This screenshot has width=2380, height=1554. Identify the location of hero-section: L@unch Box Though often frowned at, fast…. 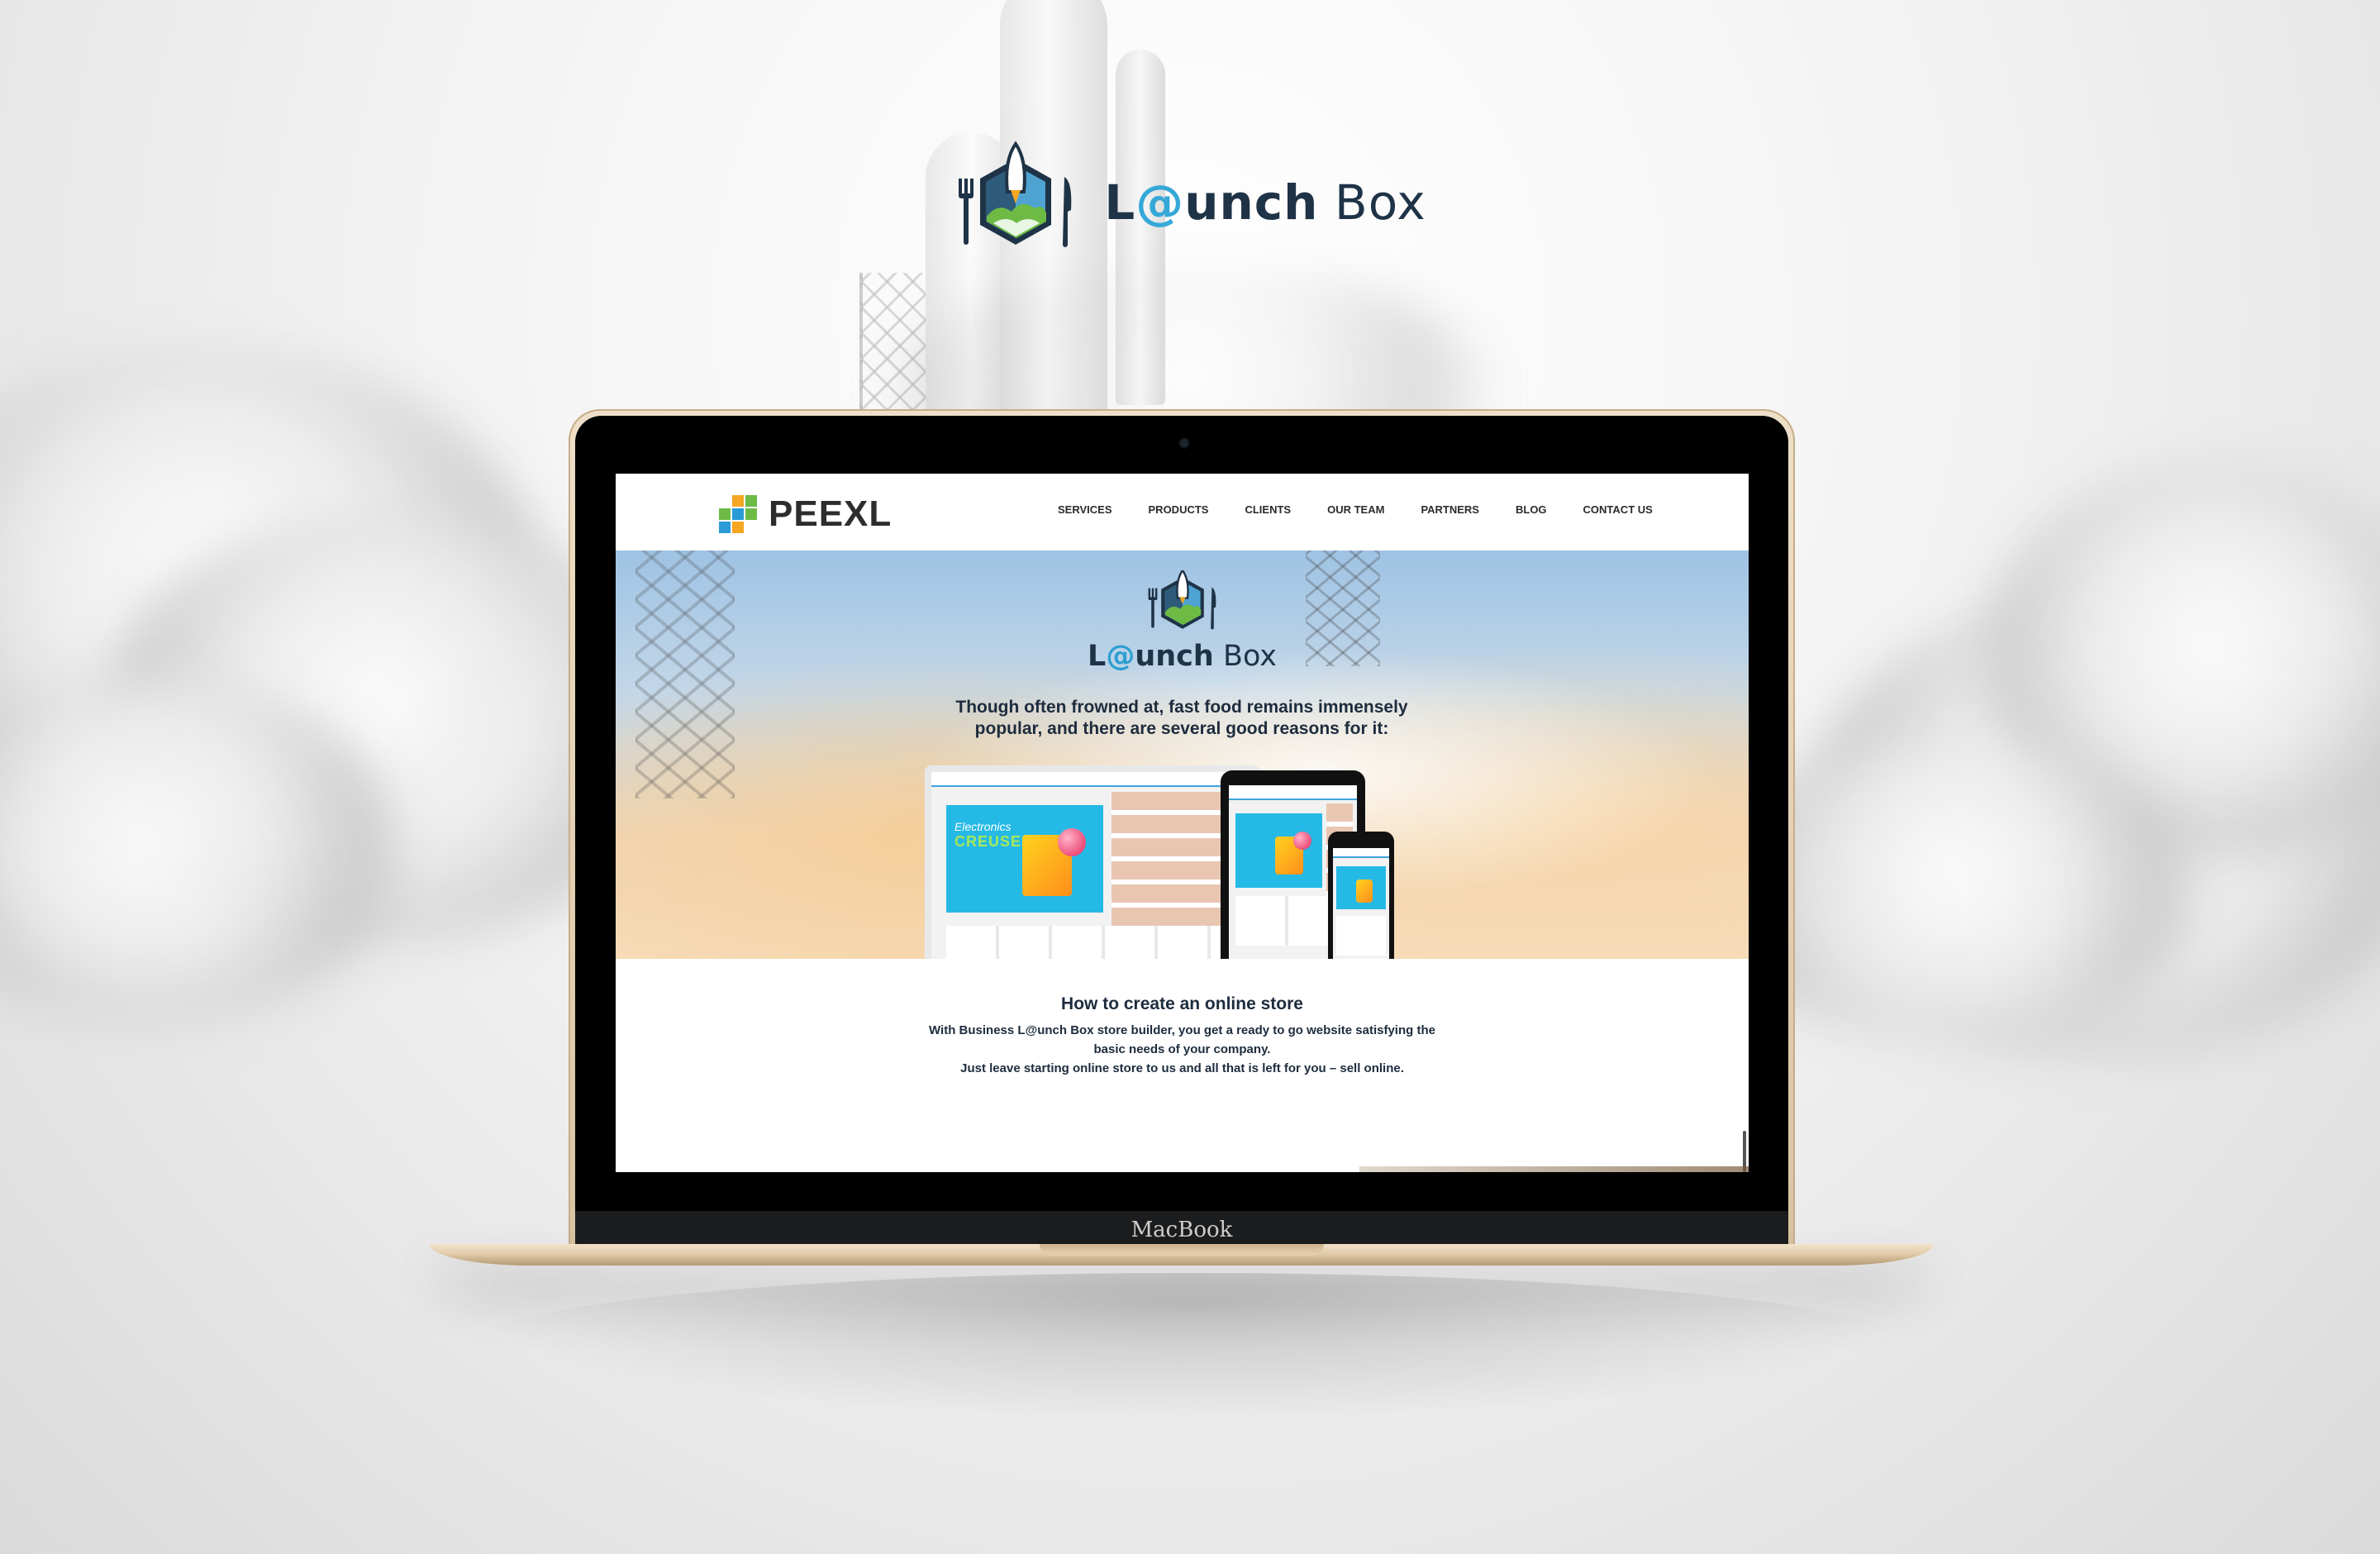
(1182, 755).